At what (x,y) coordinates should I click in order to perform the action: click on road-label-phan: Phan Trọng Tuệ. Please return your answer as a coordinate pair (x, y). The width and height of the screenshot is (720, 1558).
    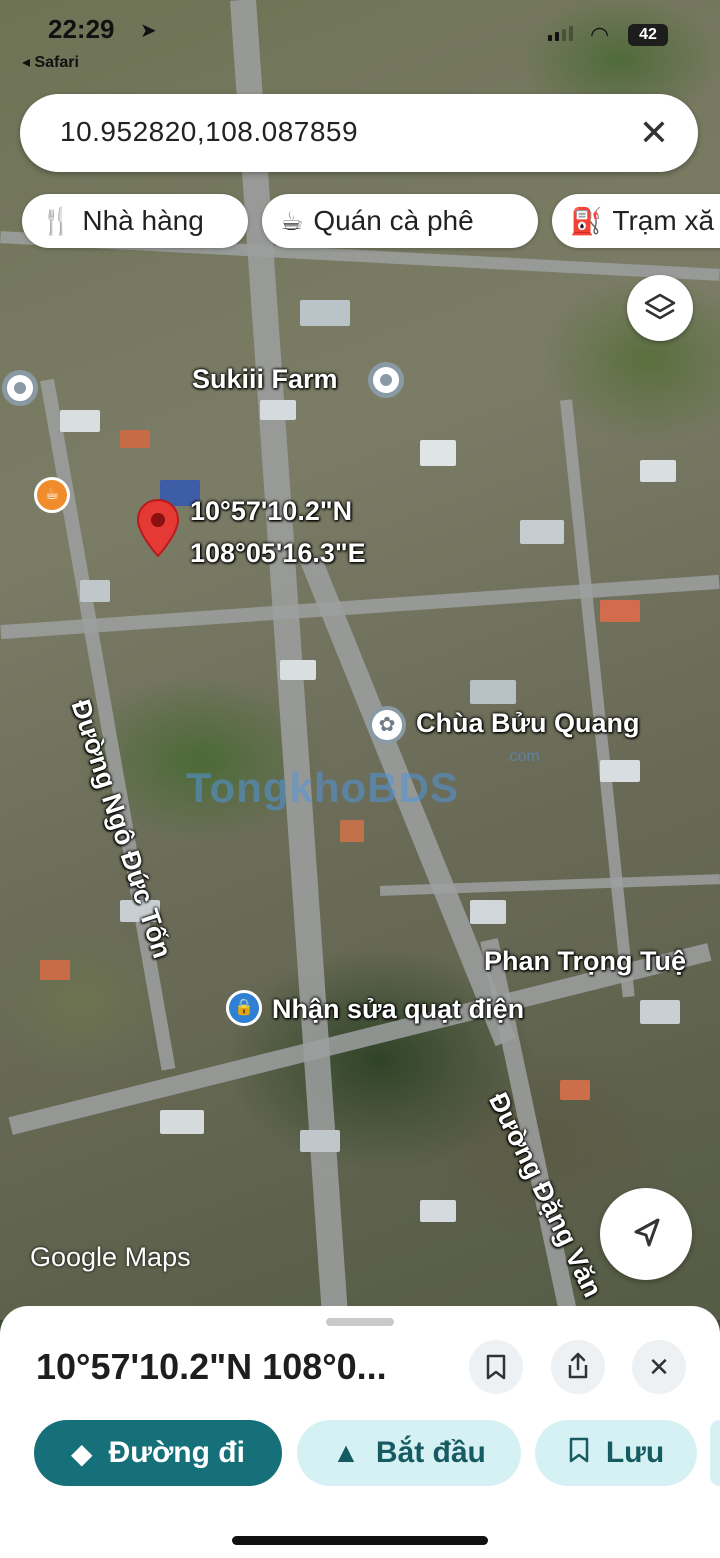
    Looking at the image, I should click on (585, 961).